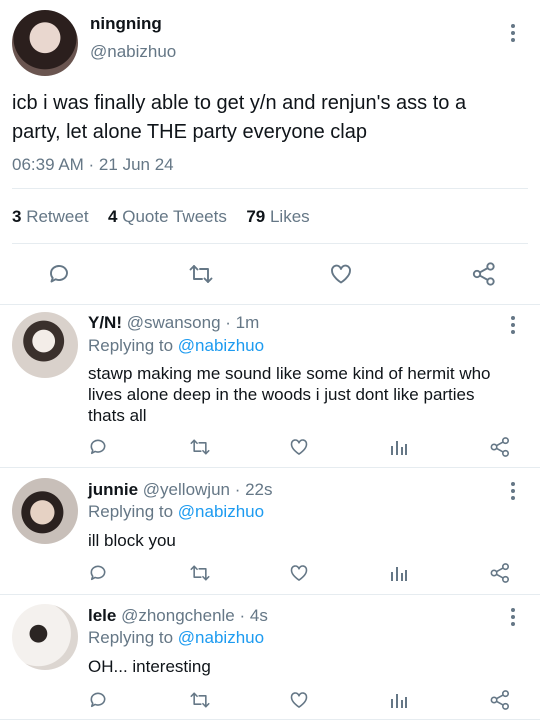 Image resolution: width=540 pixels, height=721 pixels. I want to click on reply-display-name: lele, so click(102, 615).